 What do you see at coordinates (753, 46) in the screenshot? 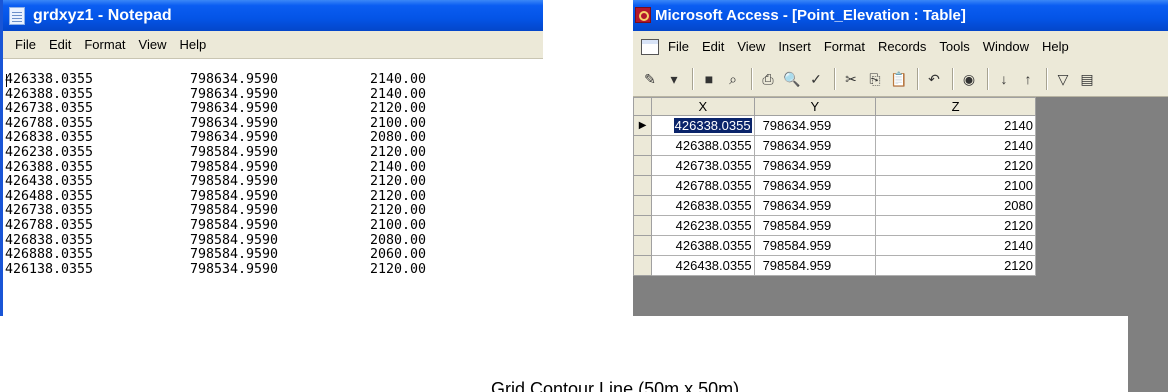
I see `access-menu-view: View` at bounding box center [753, 46].